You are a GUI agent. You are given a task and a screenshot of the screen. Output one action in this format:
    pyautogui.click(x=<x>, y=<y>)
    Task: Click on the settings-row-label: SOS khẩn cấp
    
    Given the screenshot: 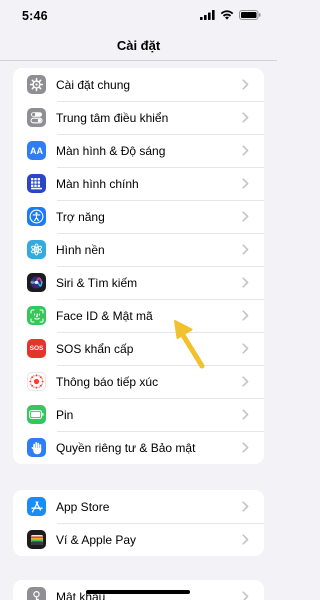 What is the action you would take?
    pyautogui.click(x=95, y=348)
    